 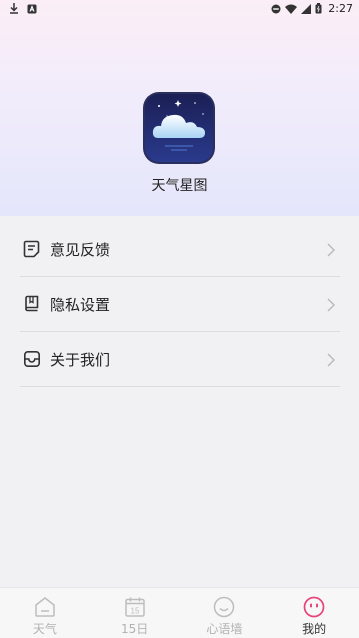 I want to click on wifi-icon, so click(x=291, y=9).